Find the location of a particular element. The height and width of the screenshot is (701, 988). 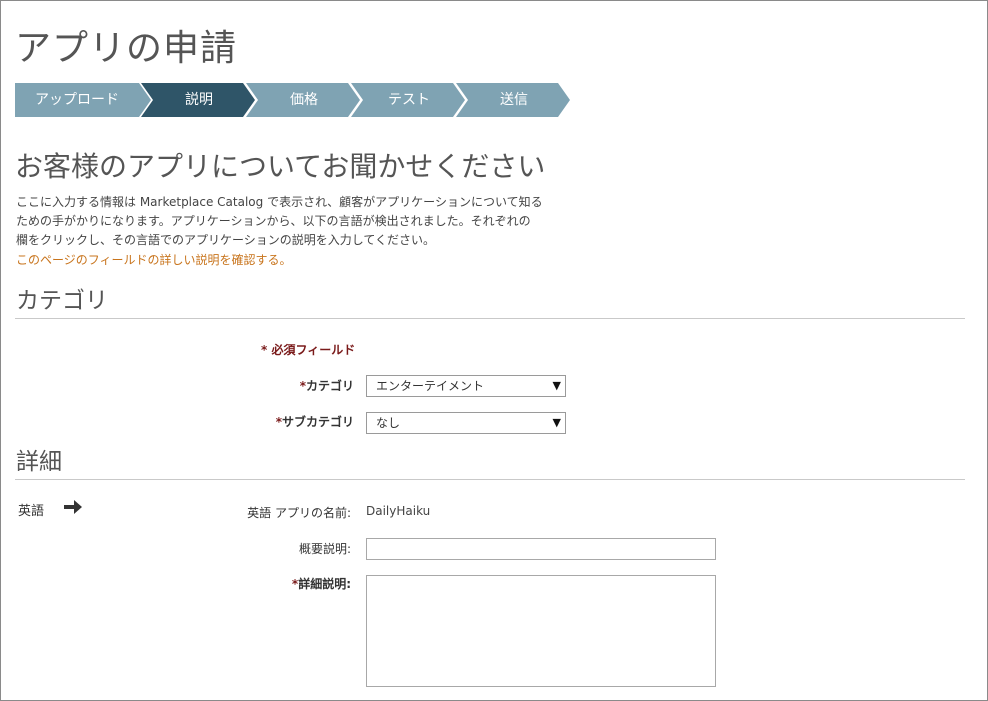

details-divider is located at coordinates (490, 479).